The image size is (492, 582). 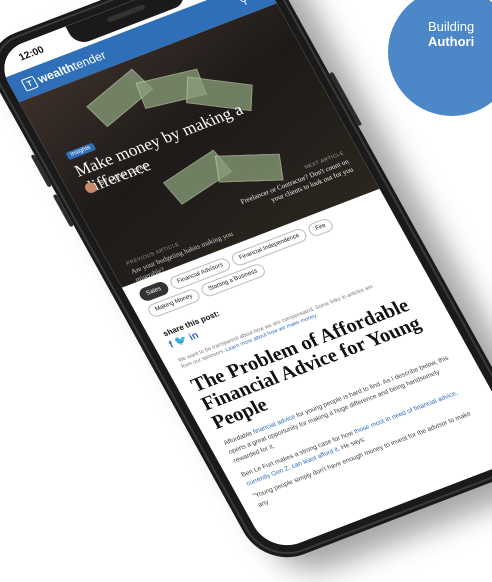 What do you see at coordinates (32, 54) in the screenshot?
I see `status-time: 12:00` at bounding box center [32, 54].